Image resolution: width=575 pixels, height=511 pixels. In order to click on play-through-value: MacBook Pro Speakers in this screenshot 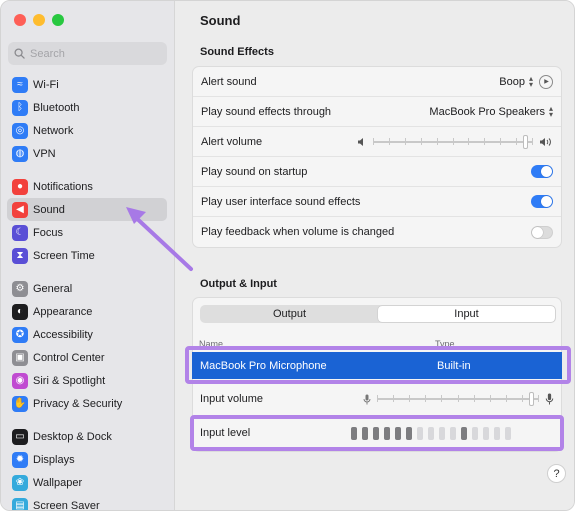, I will do `click(487, 111)`.